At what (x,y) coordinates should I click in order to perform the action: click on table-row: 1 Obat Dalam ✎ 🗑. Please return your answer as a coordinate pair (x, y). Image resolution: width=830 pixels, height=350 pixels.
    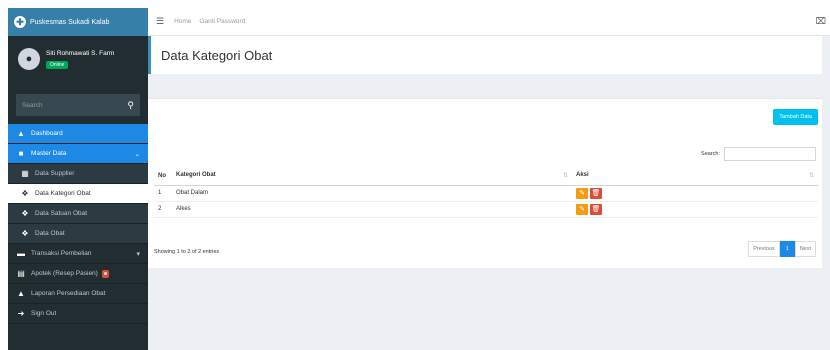
    Looking at the image, I should click on (486, 193).